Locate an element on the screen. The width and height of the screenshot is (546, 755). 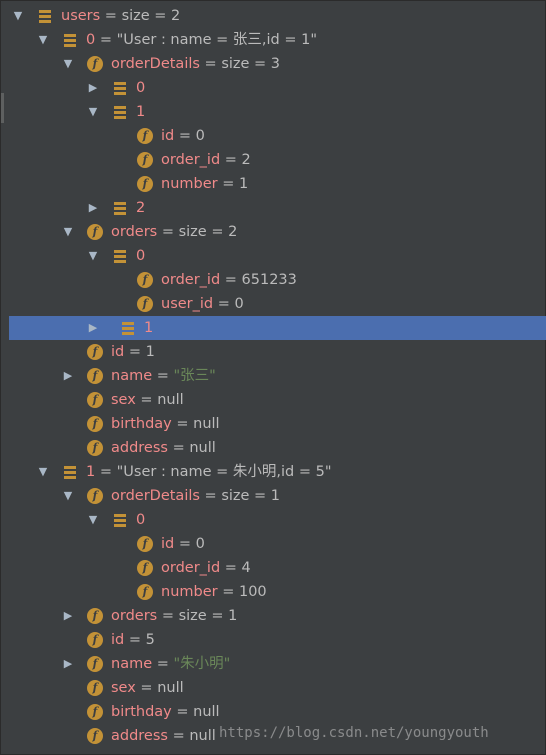
node-value: 2 is located at coordinates (246, 160).